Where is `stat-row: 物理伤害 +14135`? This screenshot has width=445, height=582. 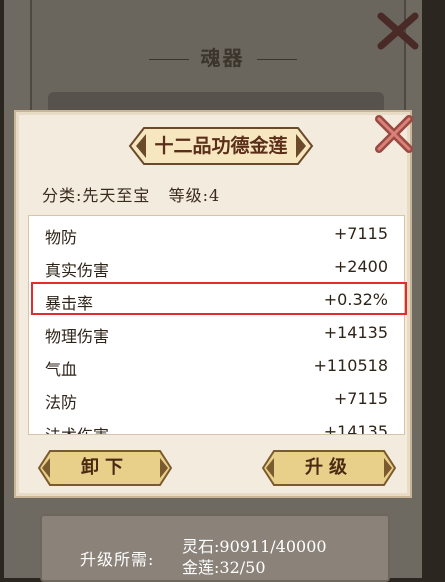 stat-row: 物理伤害 +14135 is located at coordinates (216, 333).